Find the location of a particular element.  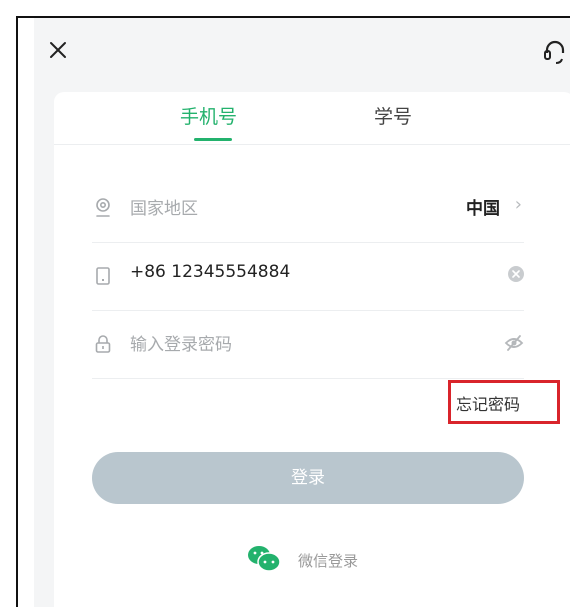

wechat-icon is located at coordinates (264, 559).